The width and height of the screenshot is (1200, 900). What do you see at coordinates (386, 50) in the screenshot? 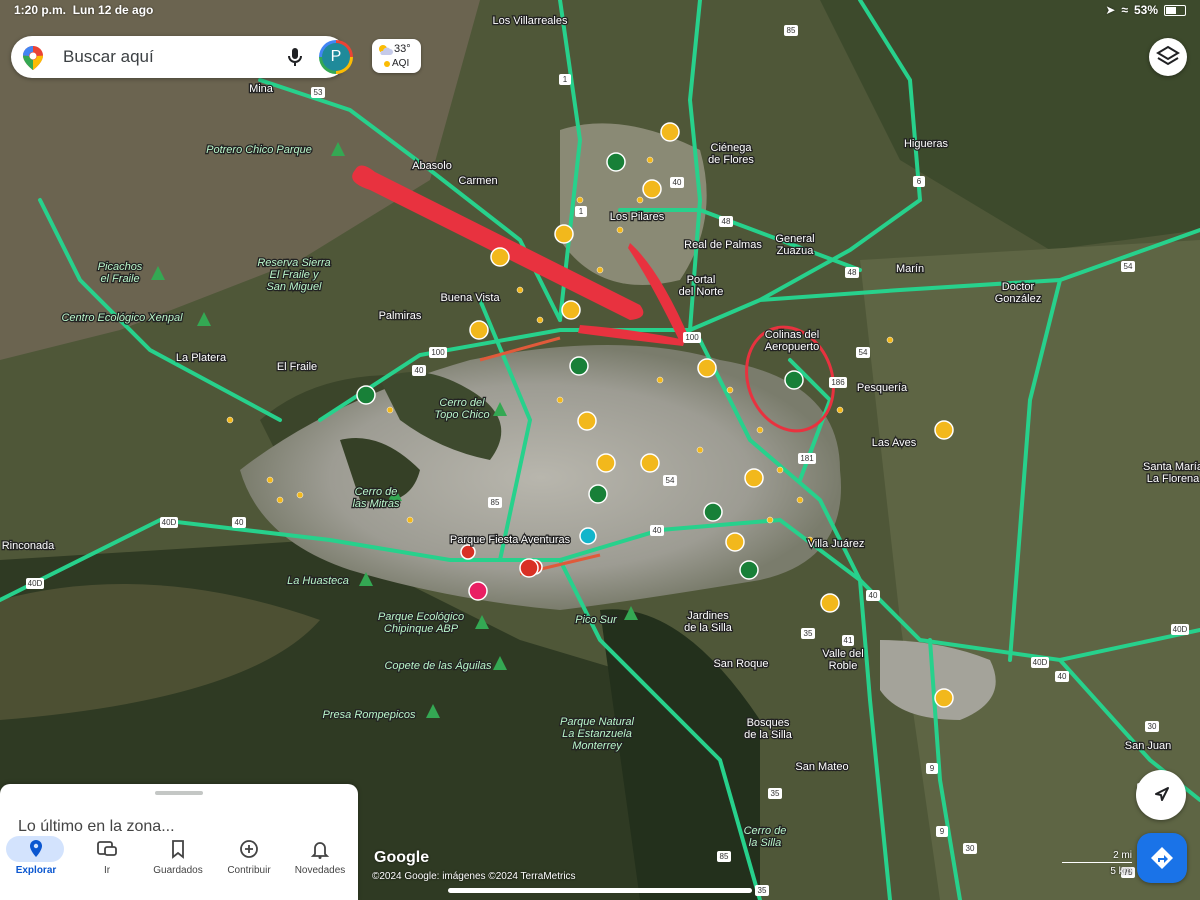
I see `partly-sunny-icon` at bounding box center [386, 50].